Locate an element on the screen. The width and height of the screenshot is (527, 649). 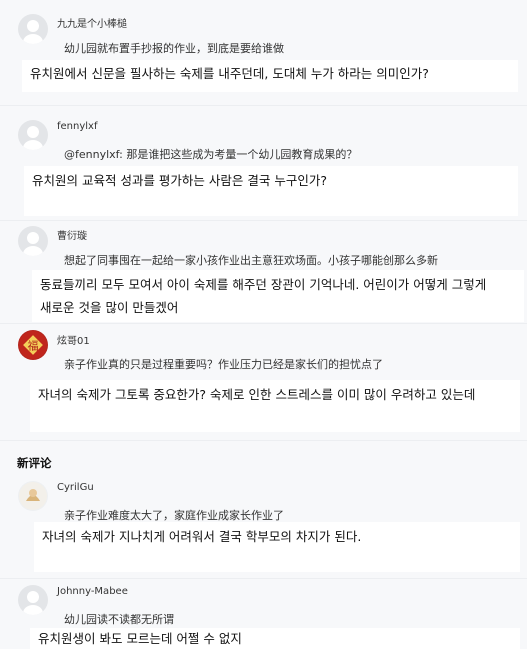
translation-box: 유치원생이 봐도 모르는데 어쩔 수 없지 is located at coordinates (275, 638).